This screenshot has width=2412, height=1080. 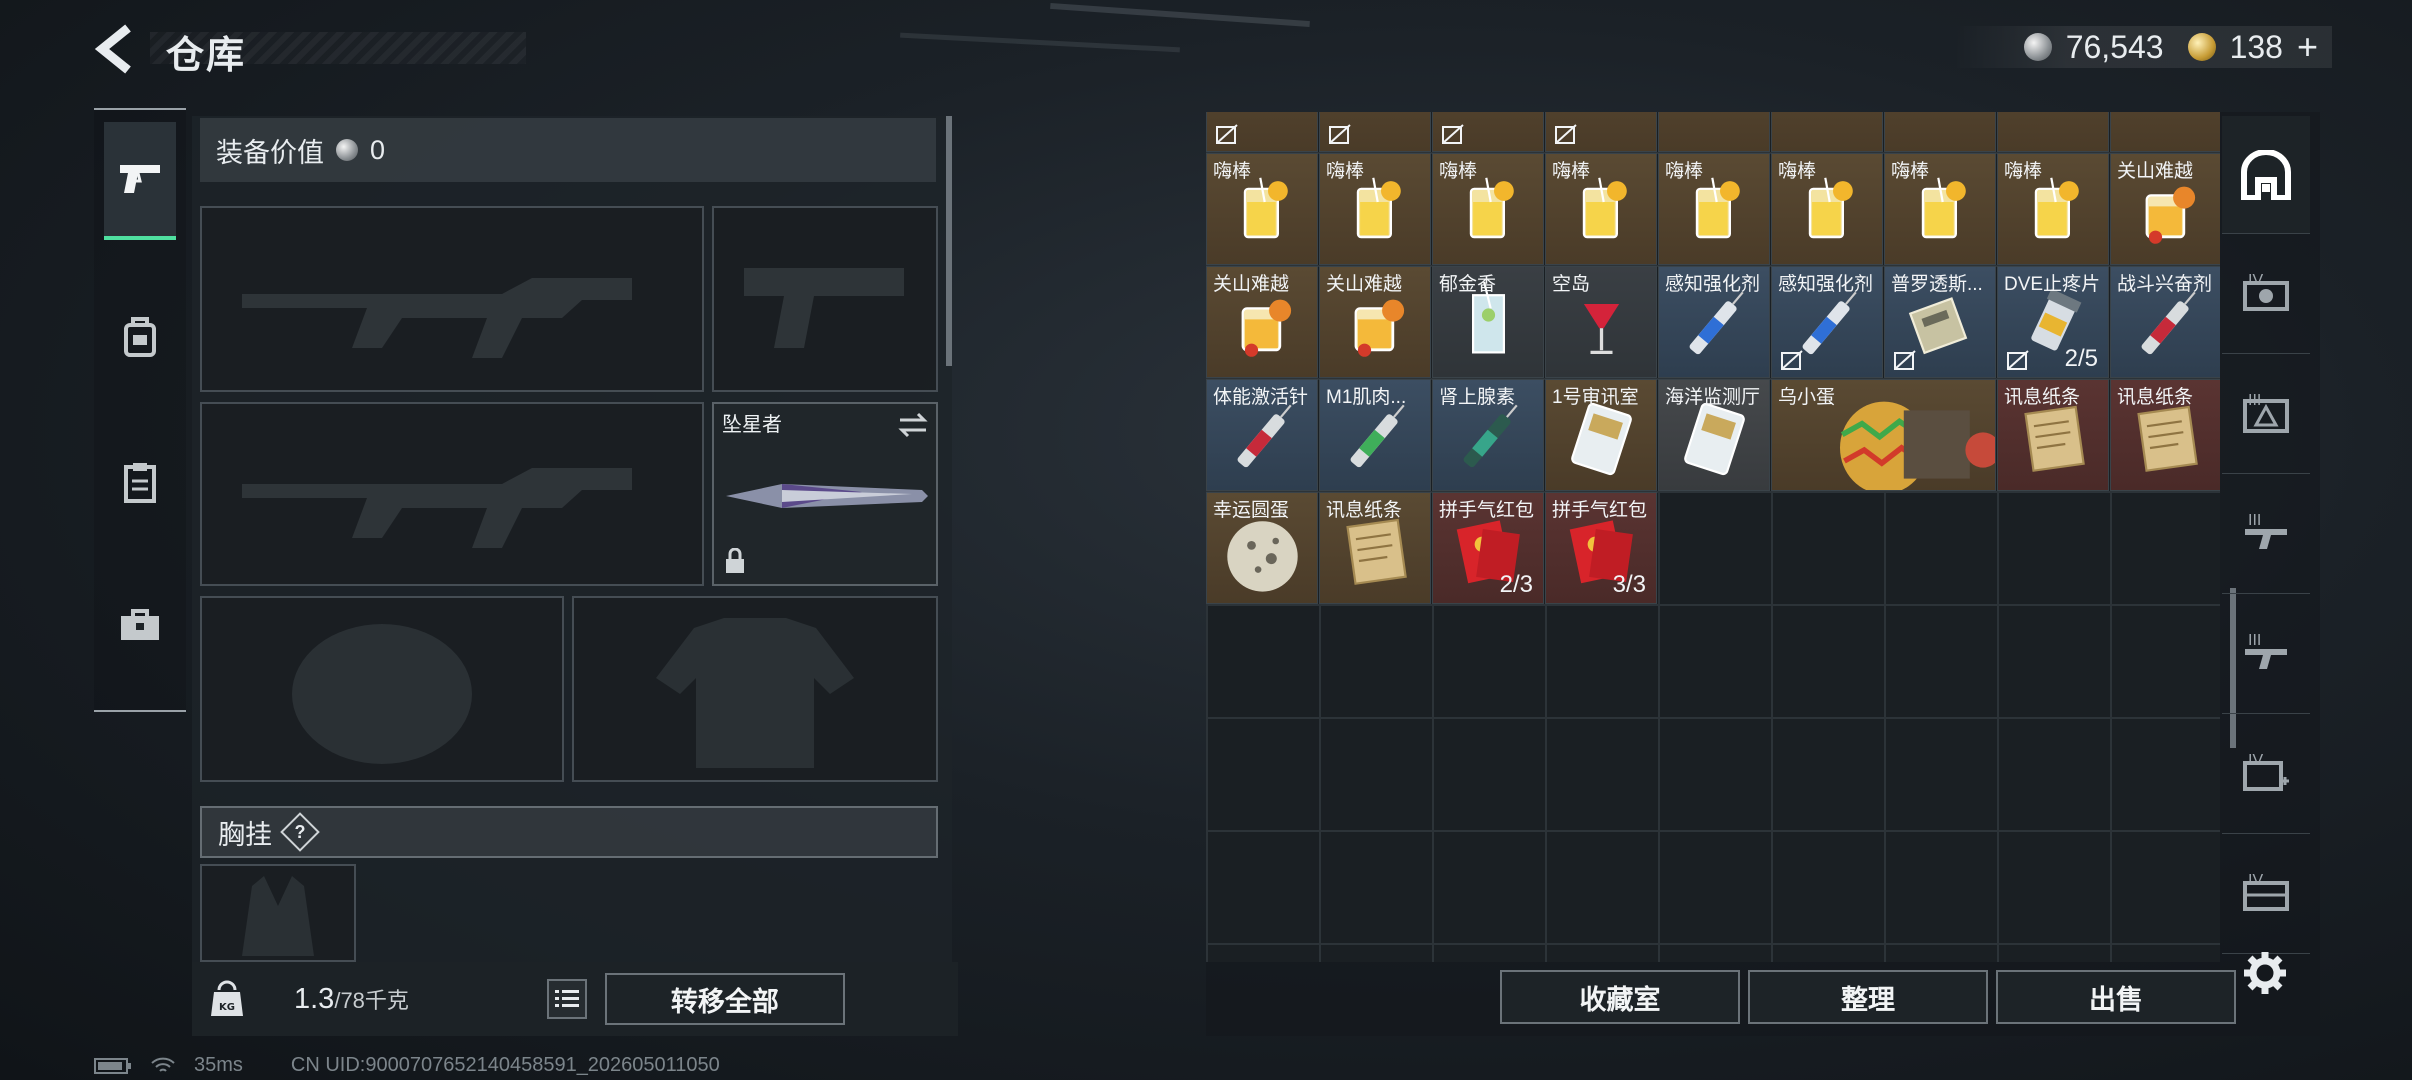 I want to click on nav-armor, so click(x=140, y=337).